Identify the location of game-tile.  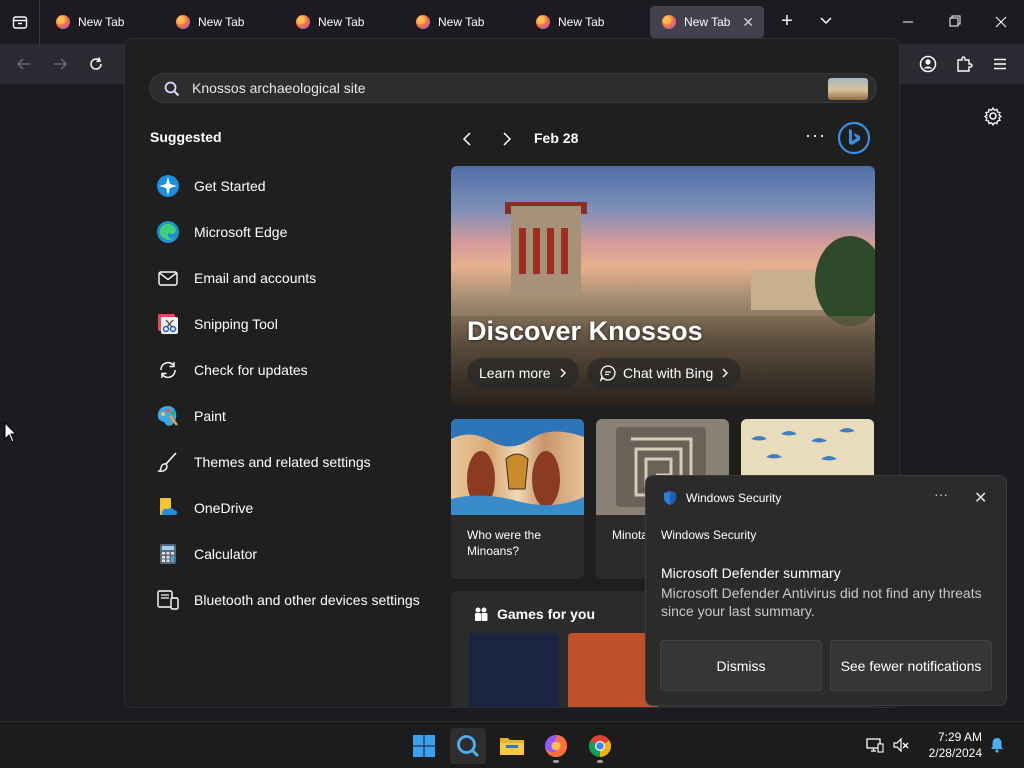
(514, 670).